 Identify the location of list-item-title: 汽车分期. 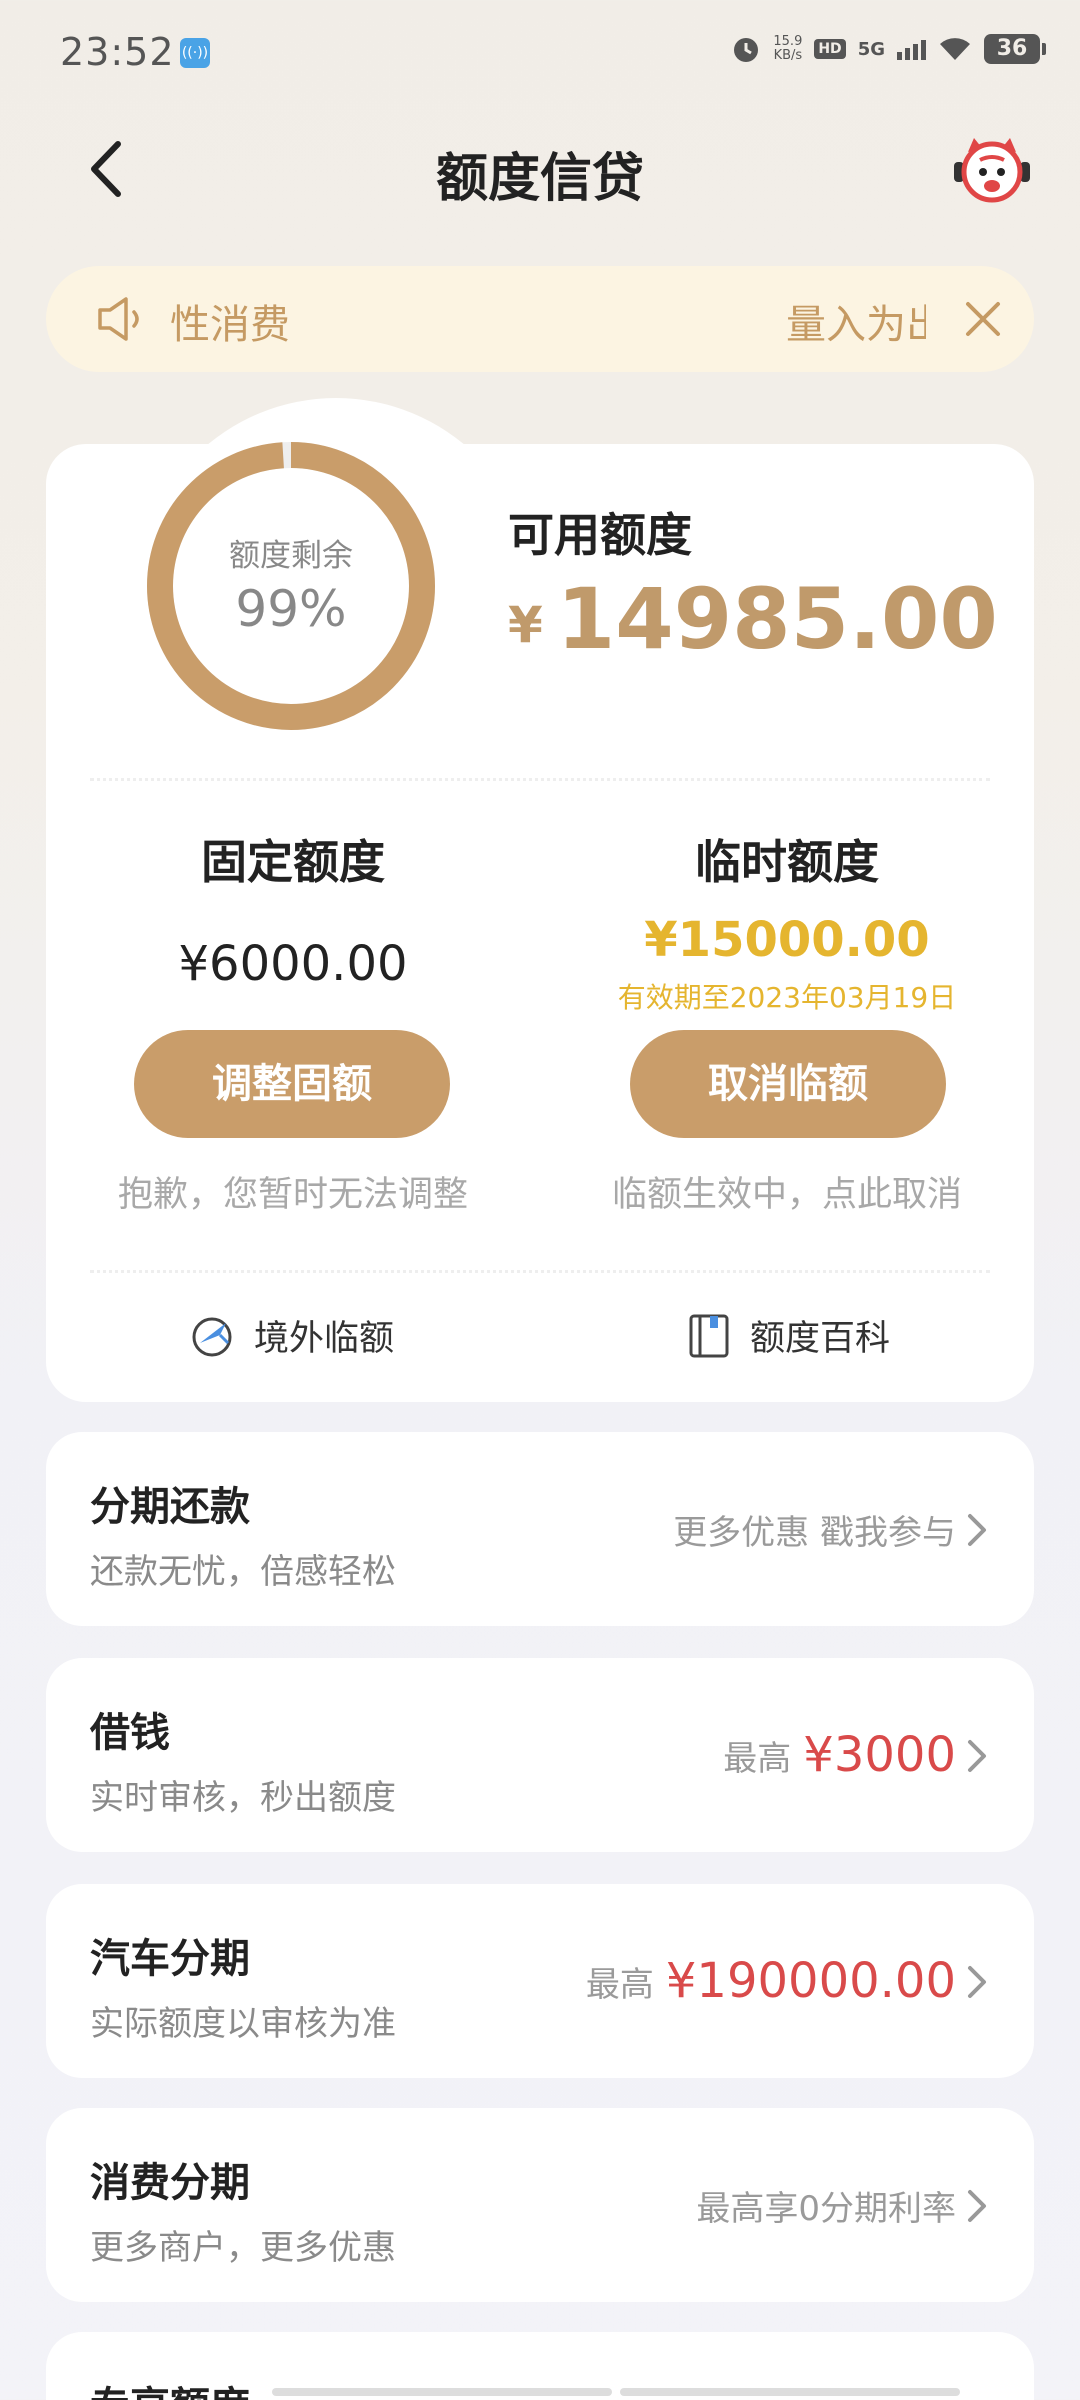
(170, 1959).